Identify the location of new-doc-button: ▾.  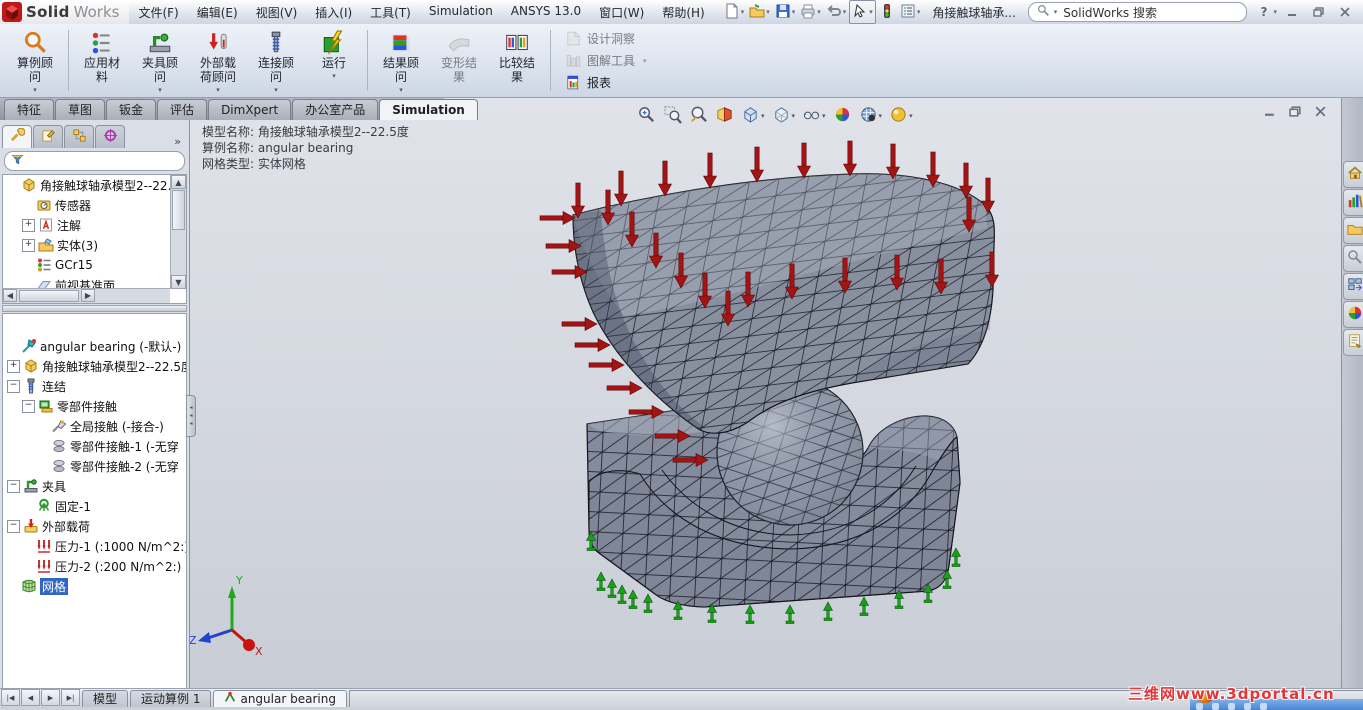
(734, 12).